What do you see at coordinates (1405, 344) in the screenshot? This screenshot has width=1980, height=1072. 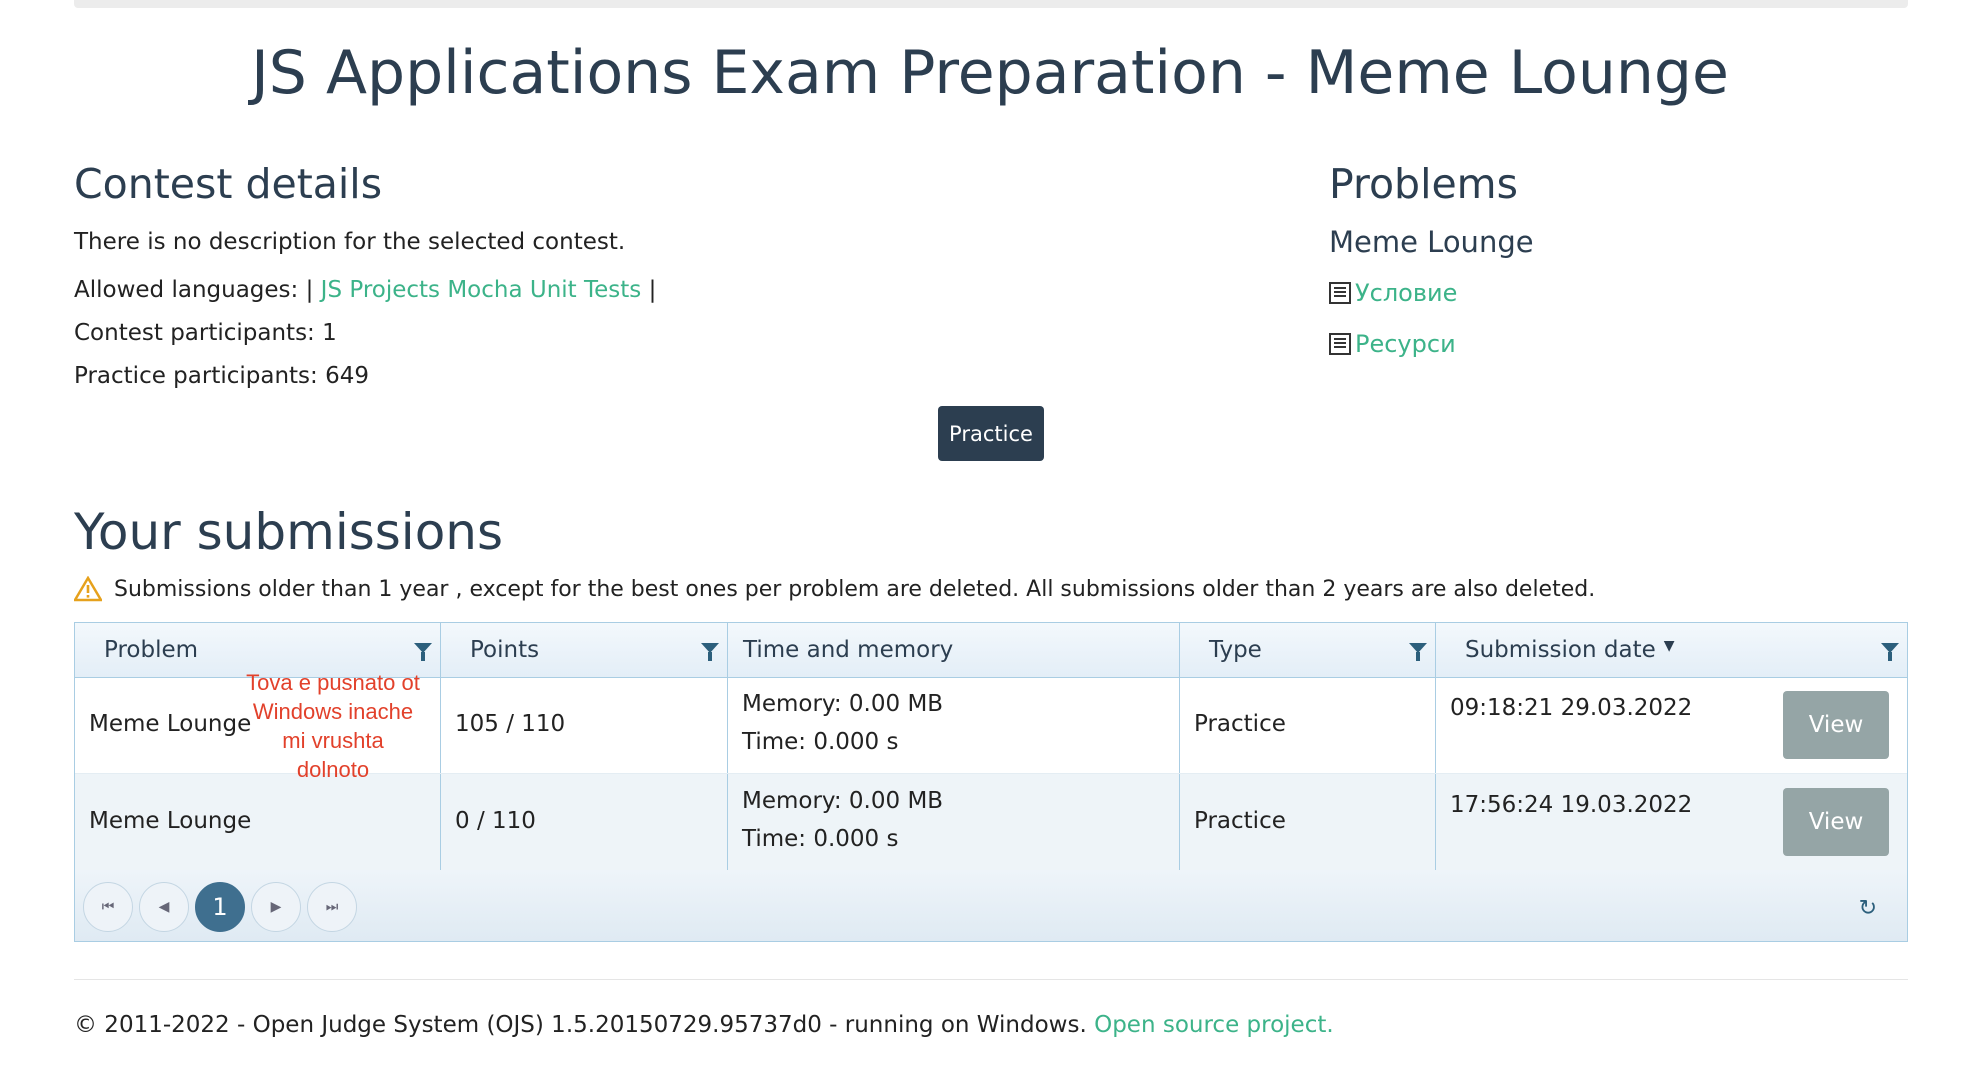 I see `problem-resources-label: Ресурси` at bounding box center [1405, 344].